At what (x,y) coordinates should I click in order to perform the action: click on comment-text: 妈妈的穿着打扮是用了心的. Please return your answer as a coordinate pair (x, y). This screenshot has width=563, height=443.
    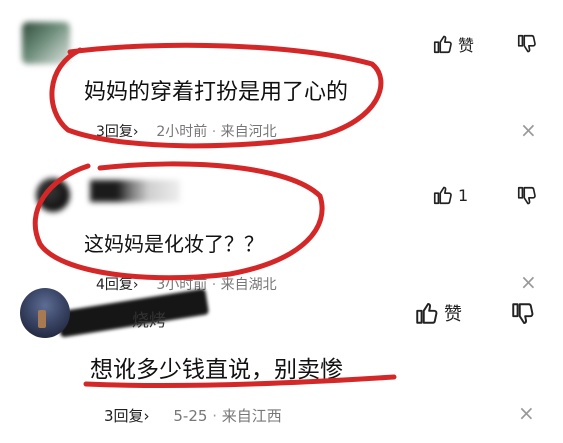
    Looking at the image, I should click on (216, 92).